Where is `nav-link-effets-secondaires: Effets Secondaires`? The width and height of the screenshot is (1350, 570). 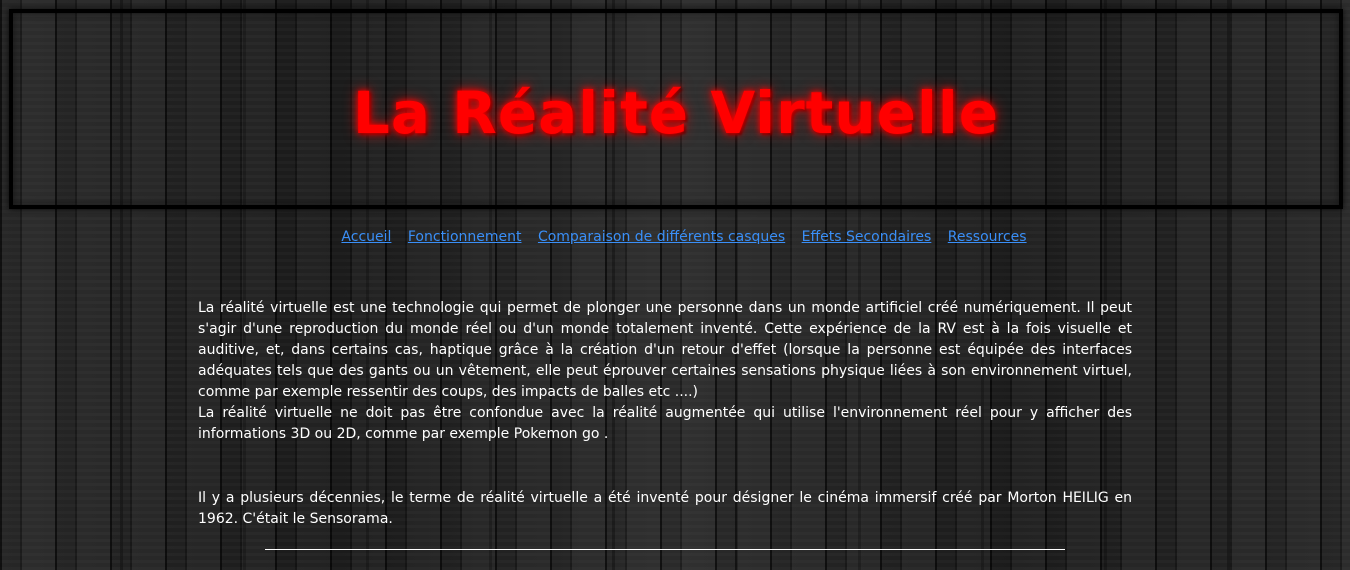
nav-link-effets-secondaires: Effets Secondaires is located at coordinates (867, 237).